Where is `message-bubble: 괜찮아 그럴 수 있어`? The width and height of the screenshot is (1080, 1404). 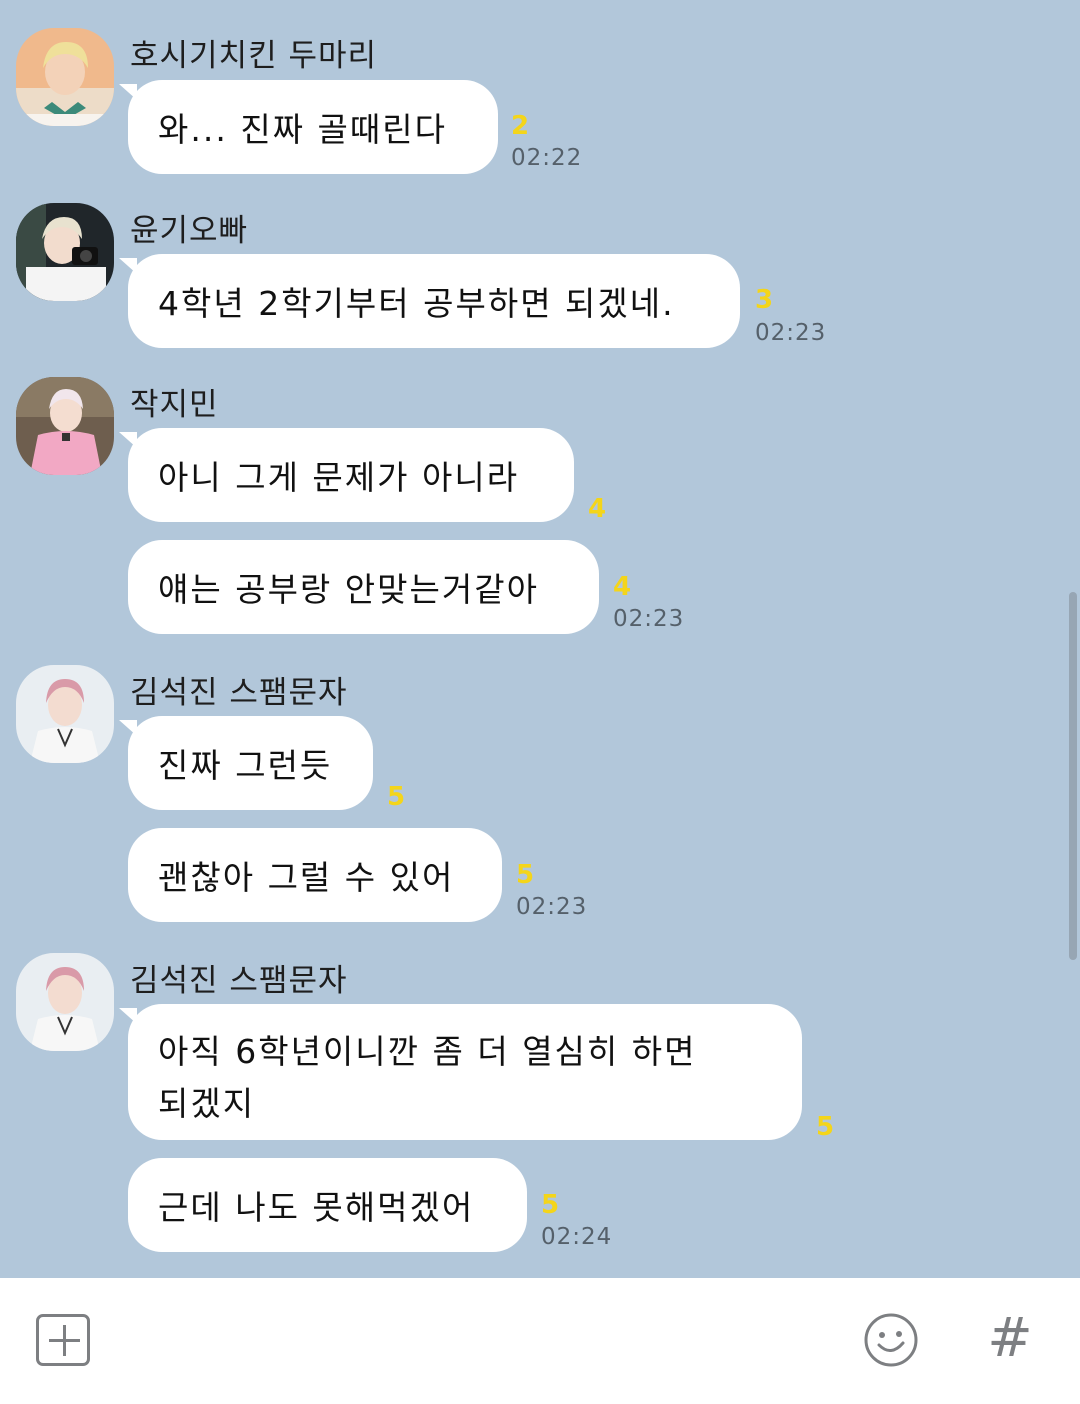 message-bubble: 괜찮아 그럴 수 있어 is located at coordinates (315, 875).